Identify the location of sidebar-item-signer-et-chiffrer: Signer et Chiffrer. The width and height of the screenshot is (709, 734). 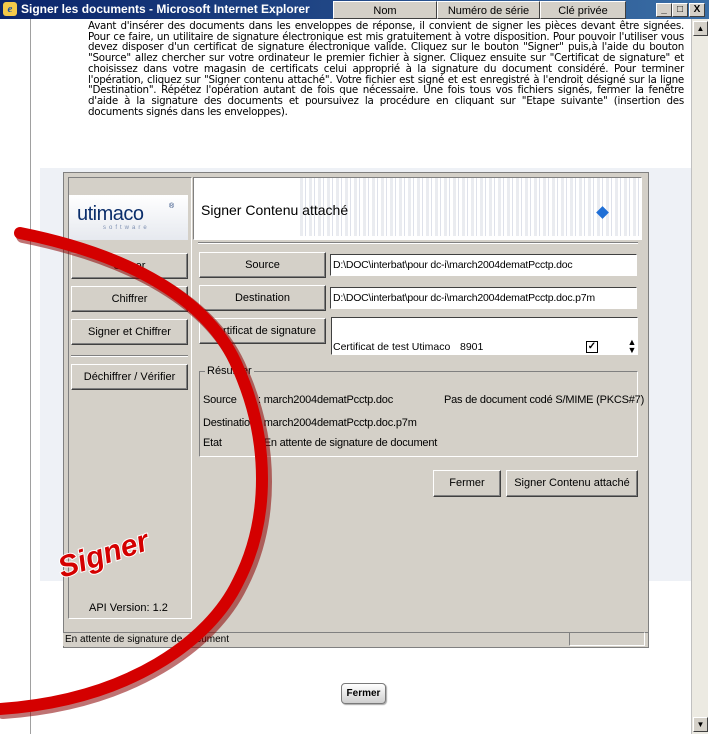
(129, 332).